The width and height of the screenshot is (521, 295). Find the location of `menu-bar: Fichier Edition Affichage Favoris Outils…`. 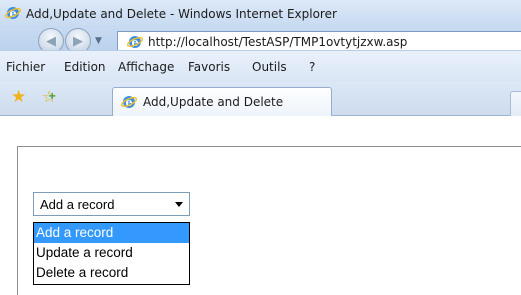

menu-bar: Fichier Edition Affichage Favoris Outils… is located at coordinates (260, 66).